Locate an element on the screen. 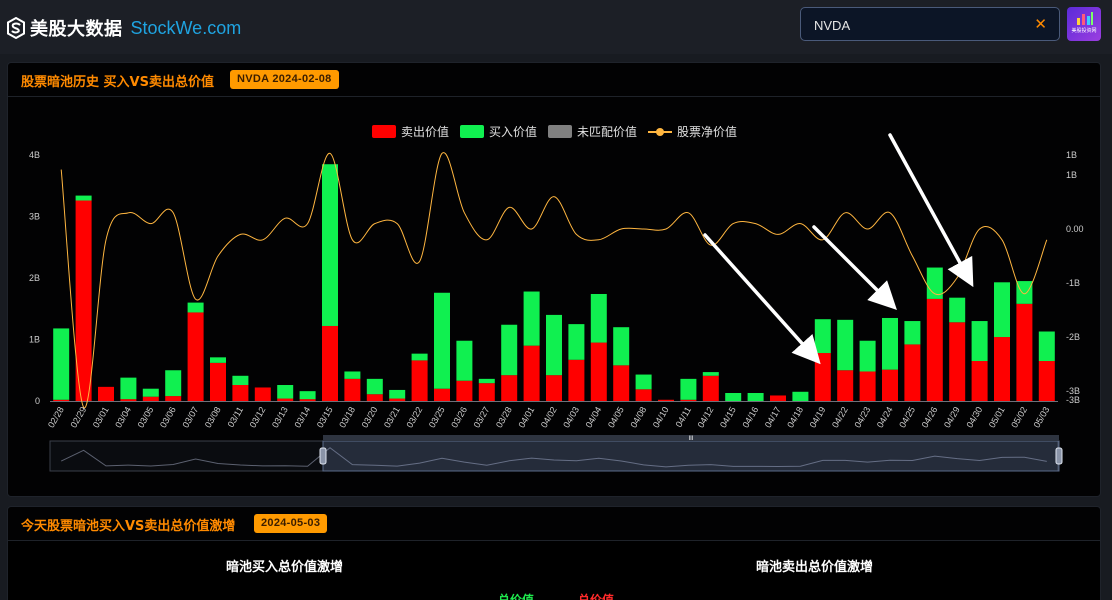 The image size is (1112, 600). x-tick-label: 03/13 is located at coordinates (280, 417).